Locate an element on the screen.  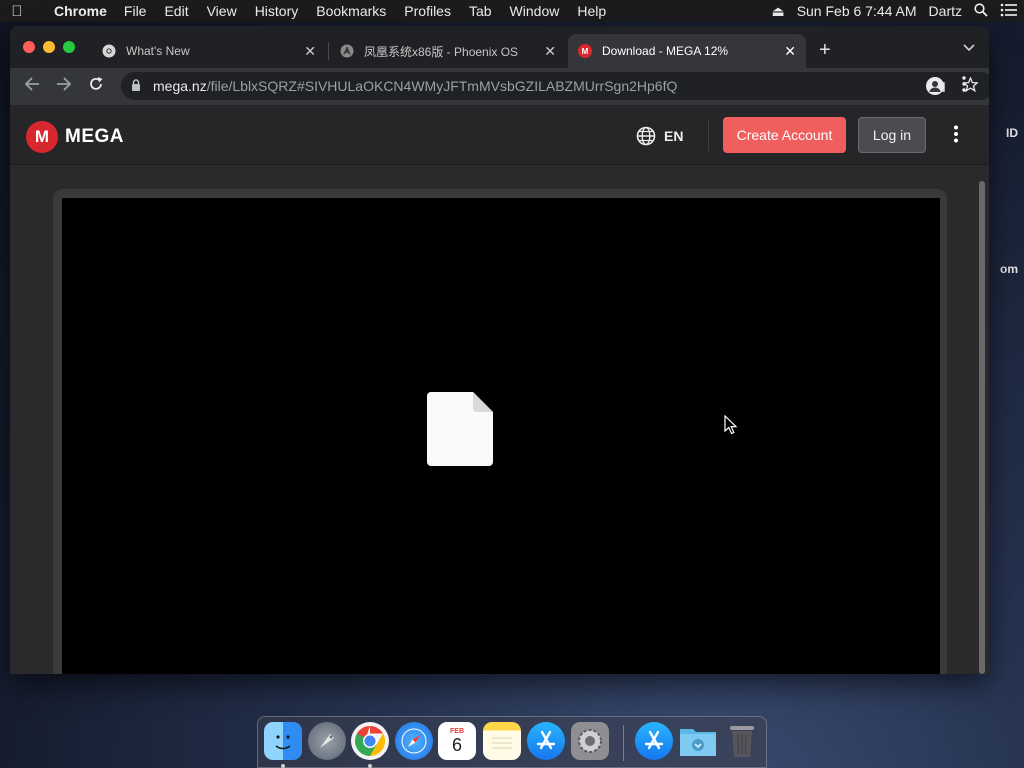
chrome-favicon-icon is located at coordinates (109, 51).